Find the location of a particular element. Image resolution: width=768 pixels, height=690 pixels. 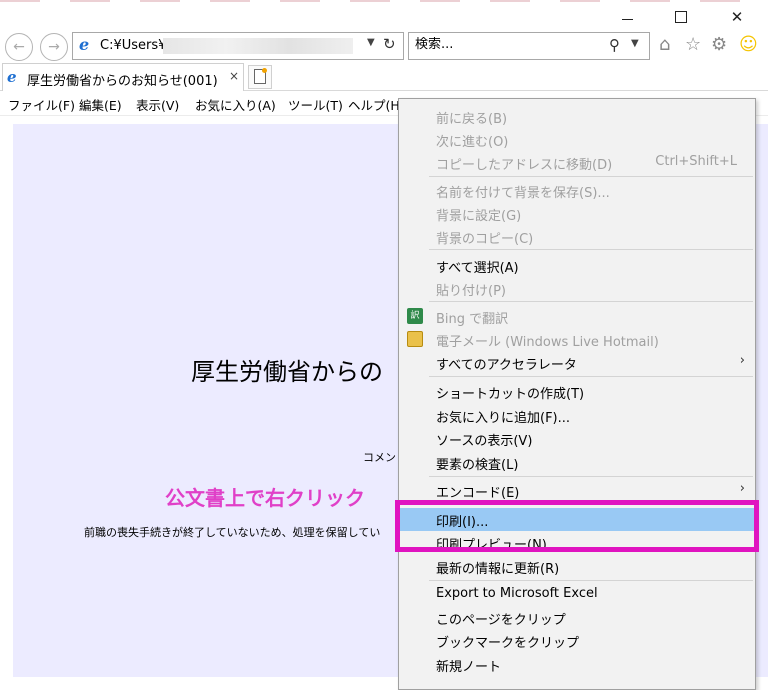

cm-clip-page: このページをクリップ is located at coordinates (577, 617).